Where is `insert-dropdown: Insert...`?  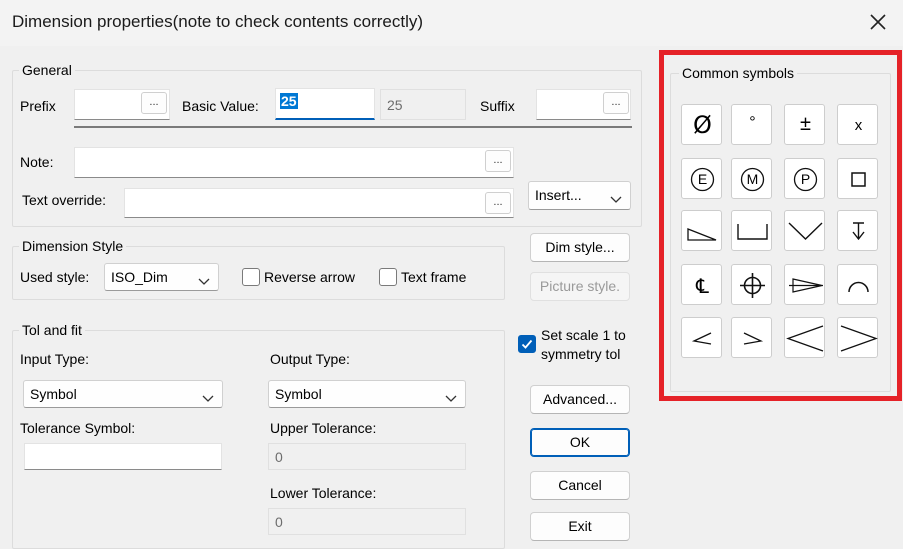 insert-dropdown: Insert... is located at coordinates (579, 195).